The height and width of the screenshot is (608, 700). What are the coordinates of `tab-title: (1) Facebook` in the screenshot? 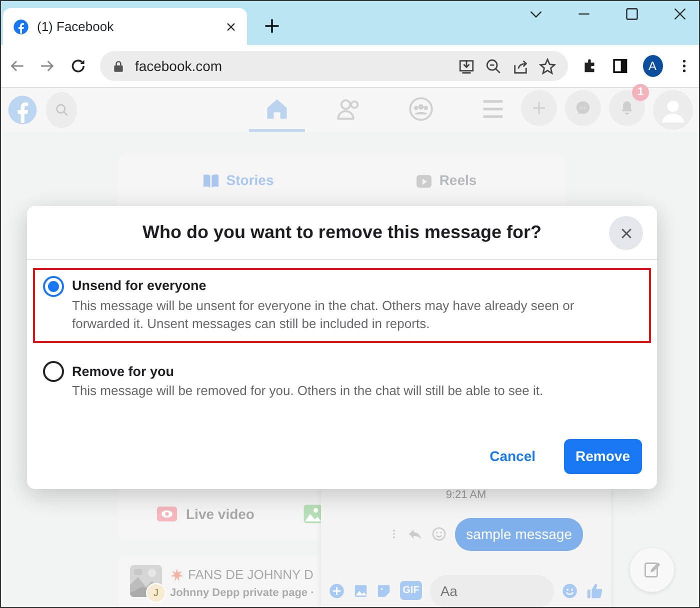 It's located at (76, 27).